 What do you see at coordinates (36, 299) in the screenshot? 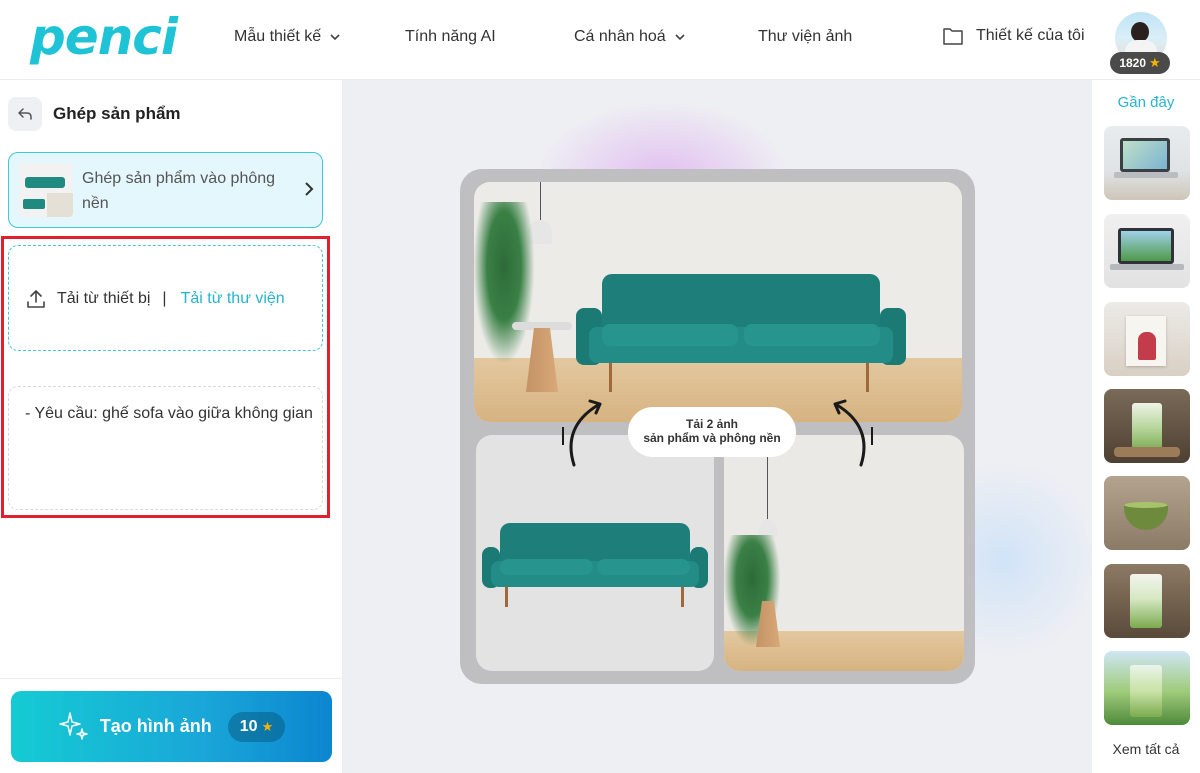
I see `upload-icon` at bounding box center [36, 299].